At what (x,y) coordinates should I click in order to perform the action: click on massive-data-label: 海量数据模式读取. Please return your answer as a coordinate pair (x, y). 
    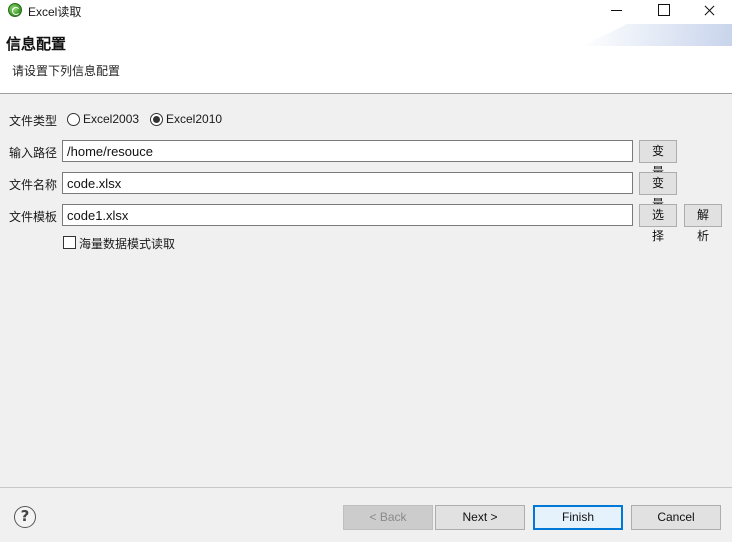
    Looking at the image, I should click on (127, 243).